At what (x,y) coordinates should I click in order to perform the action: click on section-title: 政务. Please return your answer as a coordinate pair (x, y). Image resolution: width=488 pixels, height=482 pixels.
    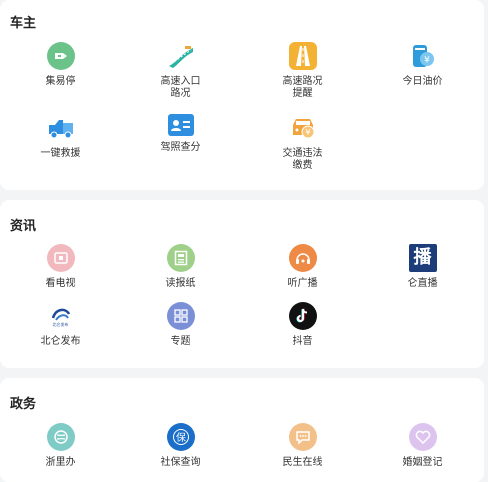
    Looking at the image, I should click on (23, 403).